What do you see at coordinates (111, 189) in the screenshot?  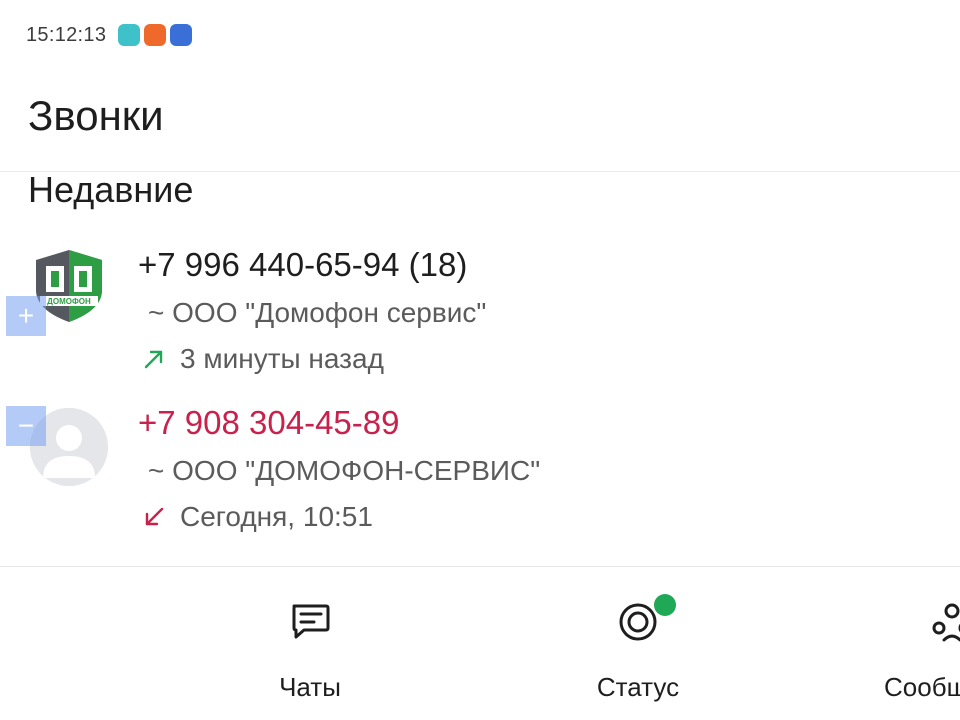 I see `section-title: Недавние` at bounding box center [111, 189].